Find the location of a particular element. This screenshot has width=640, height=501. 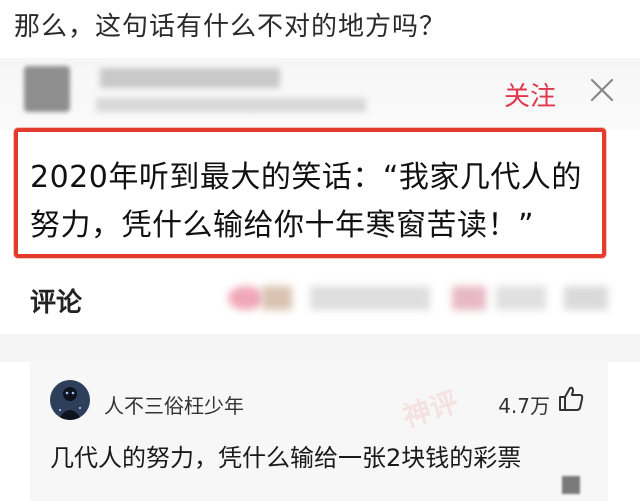

like-count: 4.7万 is located at coordinates (524, 406).